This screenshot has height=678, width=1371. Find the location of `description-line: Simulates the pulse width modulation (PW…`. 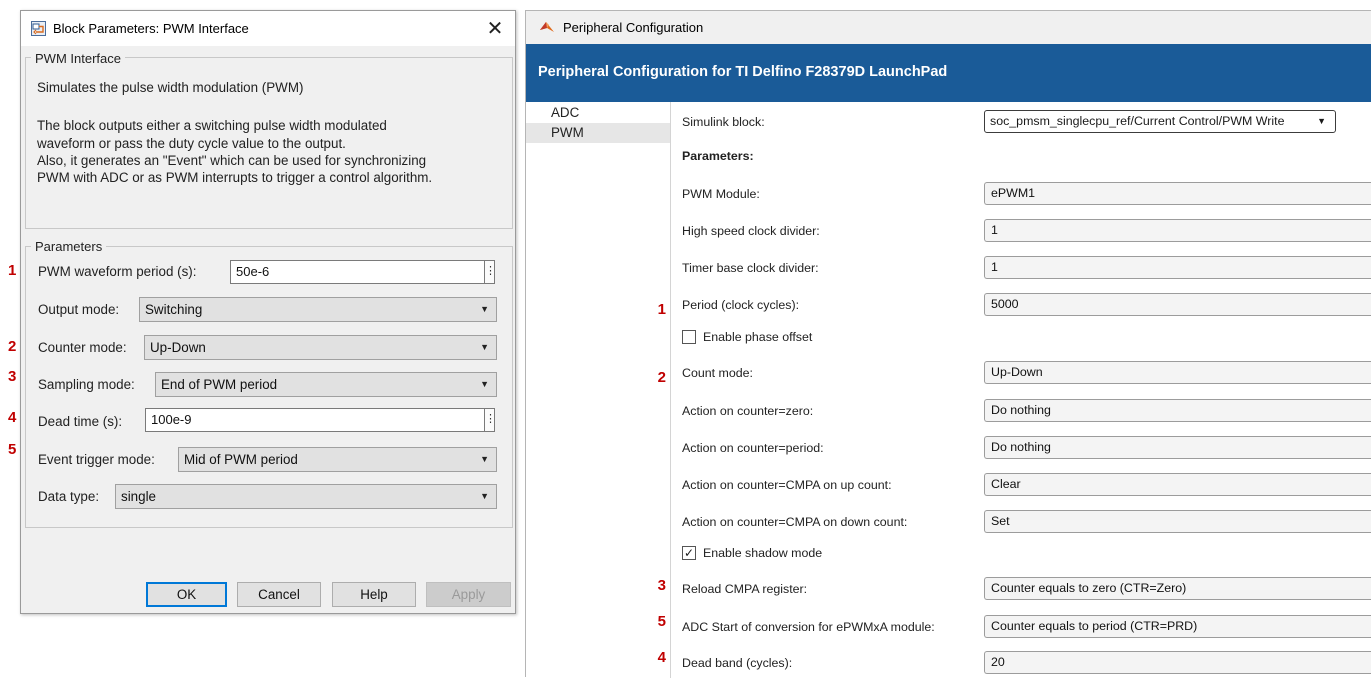

description-line: Simulates the pulse width modulation (PW… is located at coordinates (170, 87).